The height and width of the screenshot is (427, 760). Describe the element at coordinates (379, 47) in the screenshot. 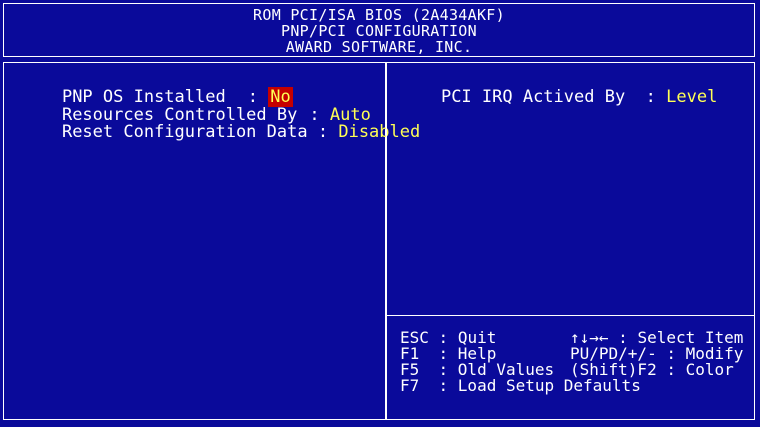

I see `vendor-name: AWARD SOFTWARE, INC.` at that location.